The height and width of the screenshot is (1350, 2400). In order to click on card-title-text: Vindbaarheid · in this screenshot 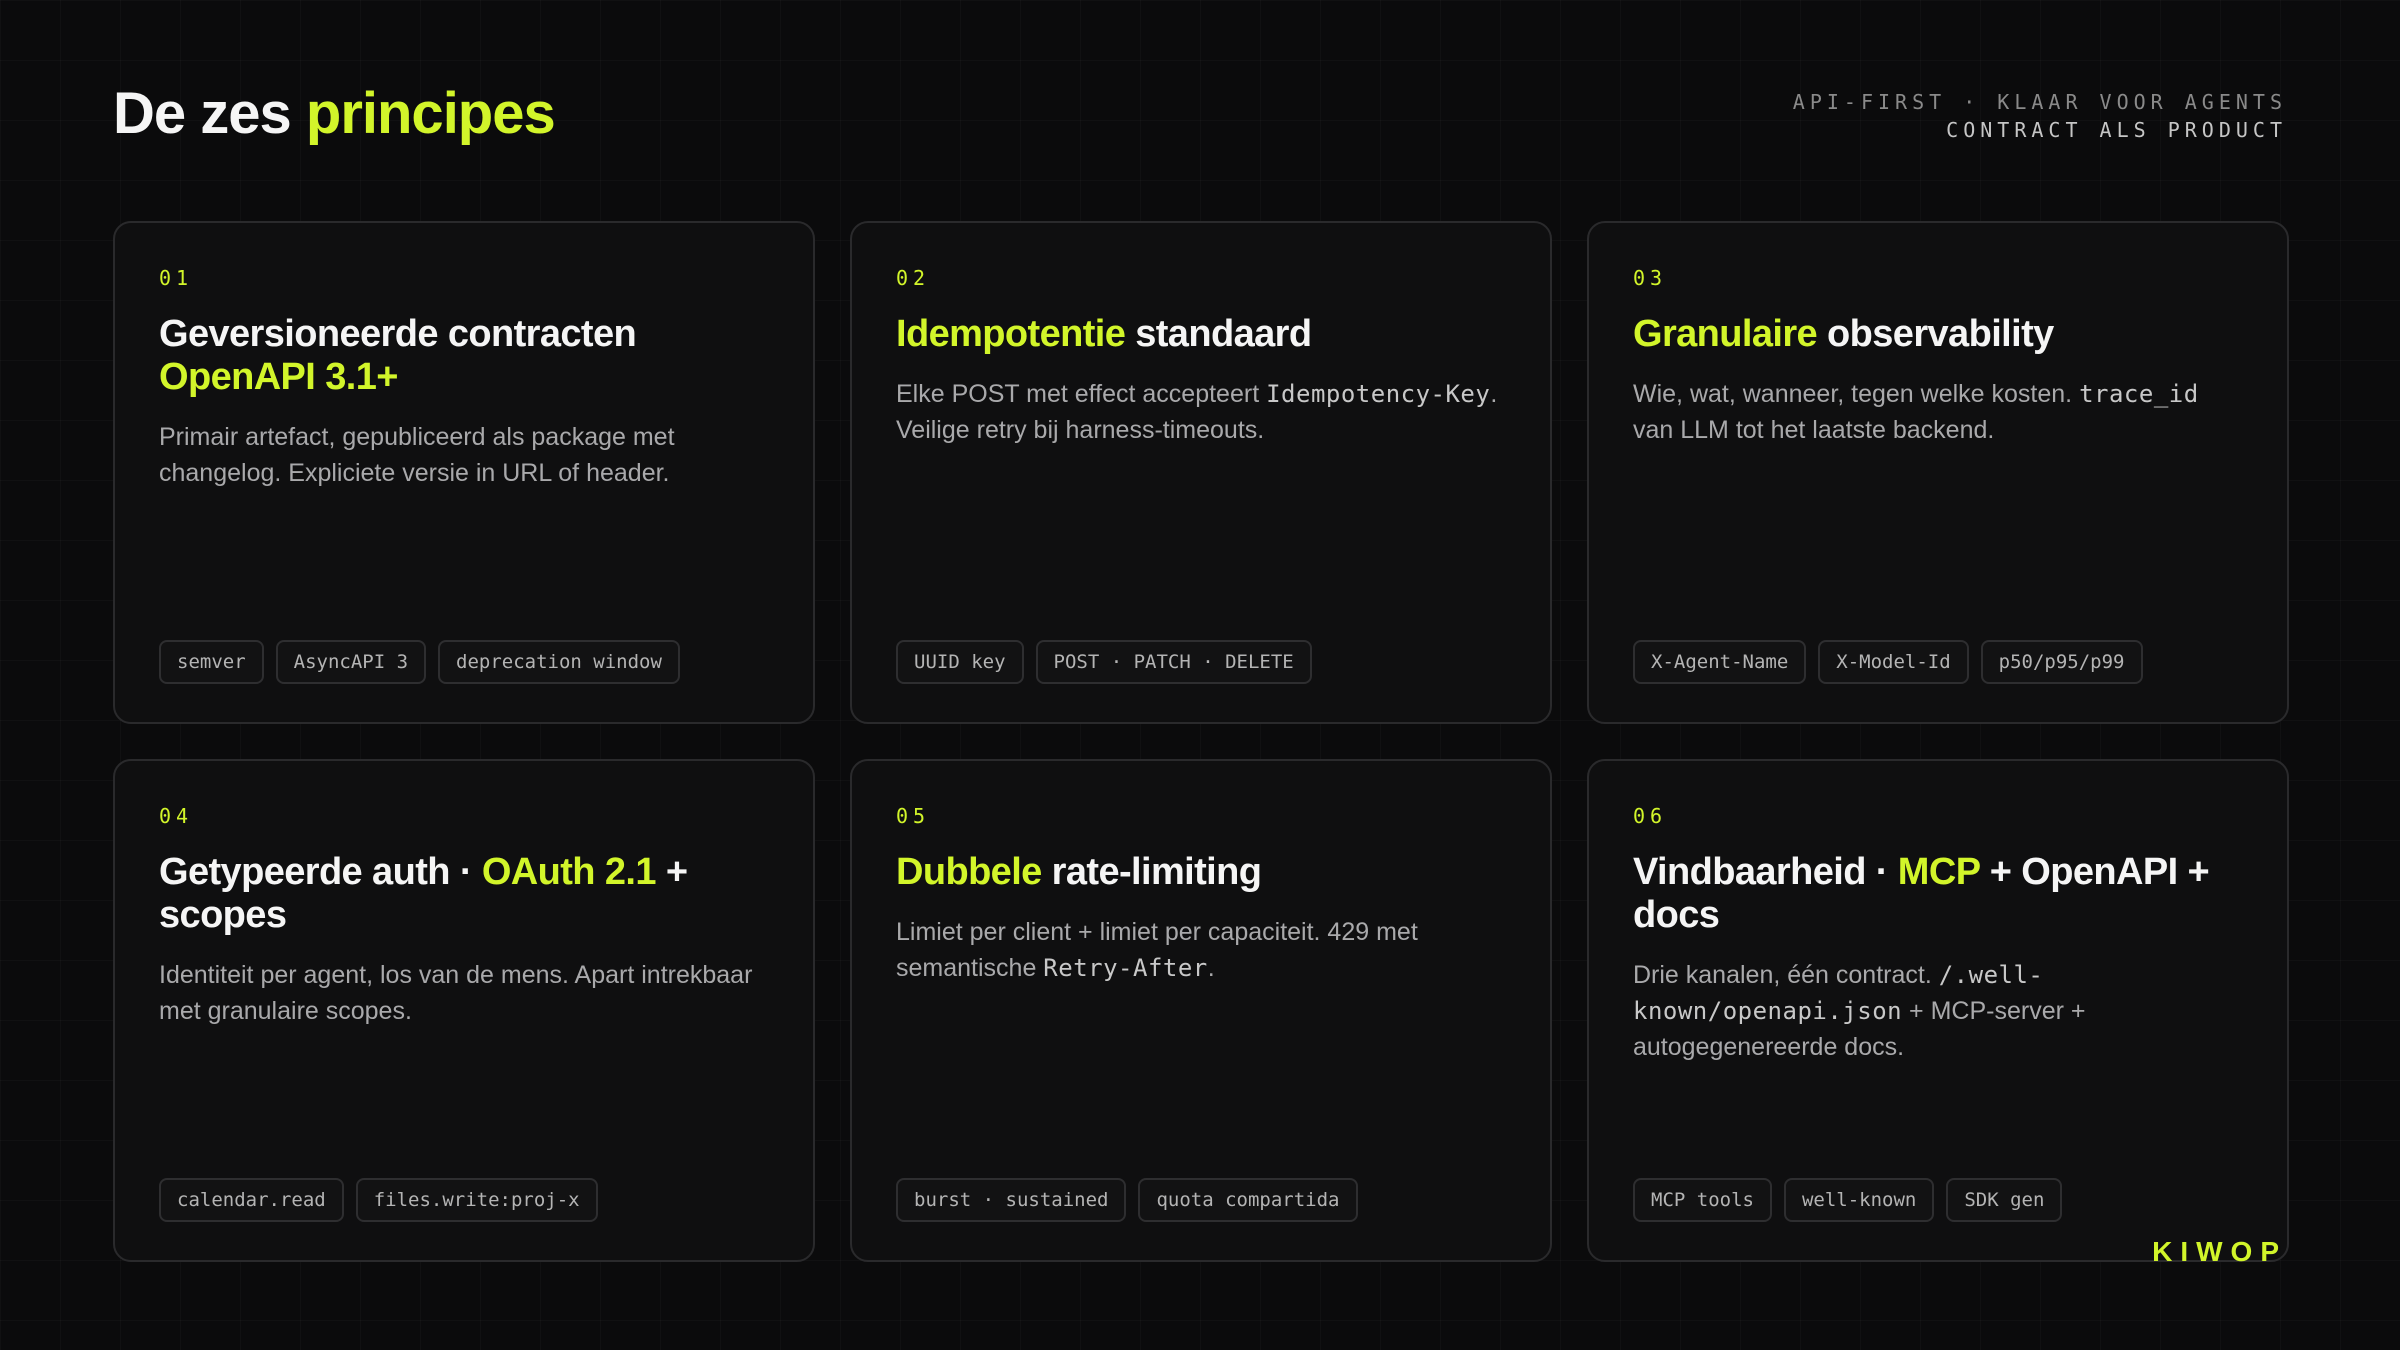, I will do `click(1765, 872)`.